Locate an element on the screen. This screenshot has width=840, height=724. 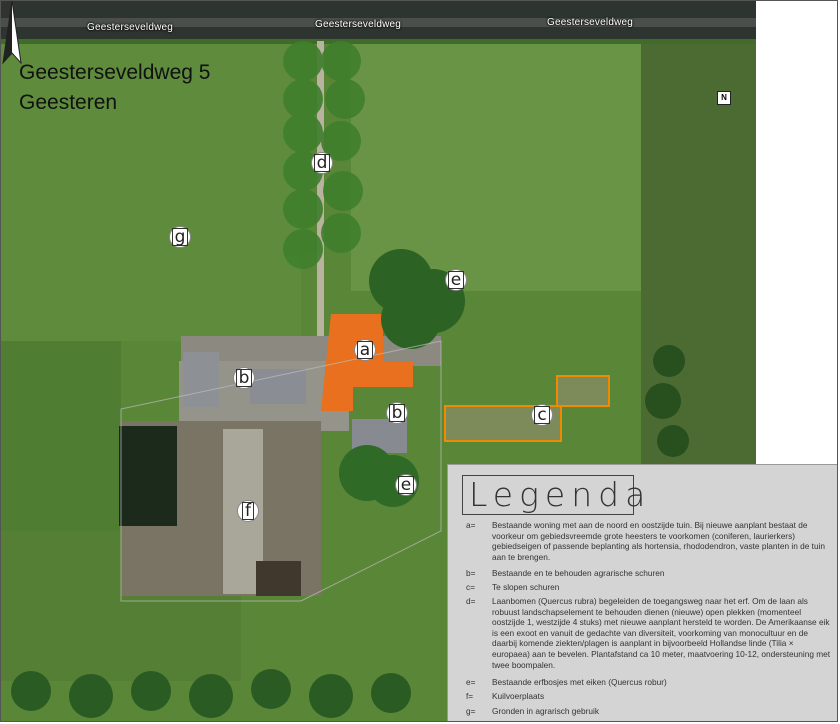
field-west is located at coordinates (61, 436).